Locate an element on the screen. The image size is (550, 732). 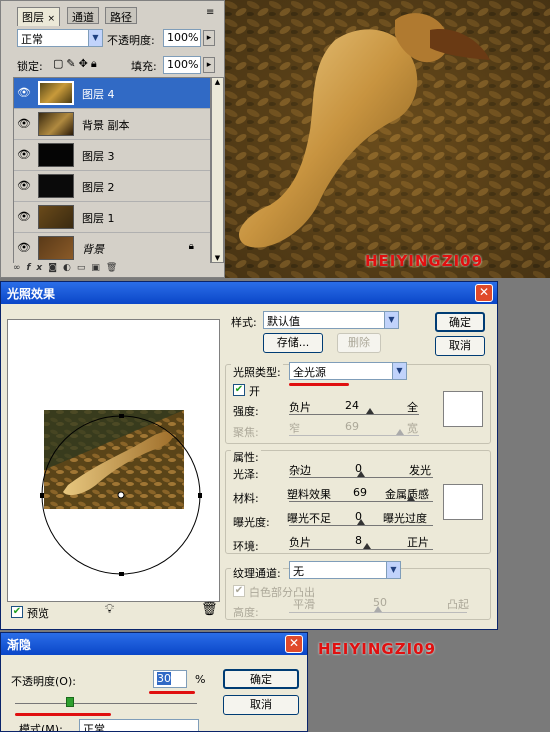
lock-icons: ▢✎✥🔒︎ is located at coordinates (76, 64).